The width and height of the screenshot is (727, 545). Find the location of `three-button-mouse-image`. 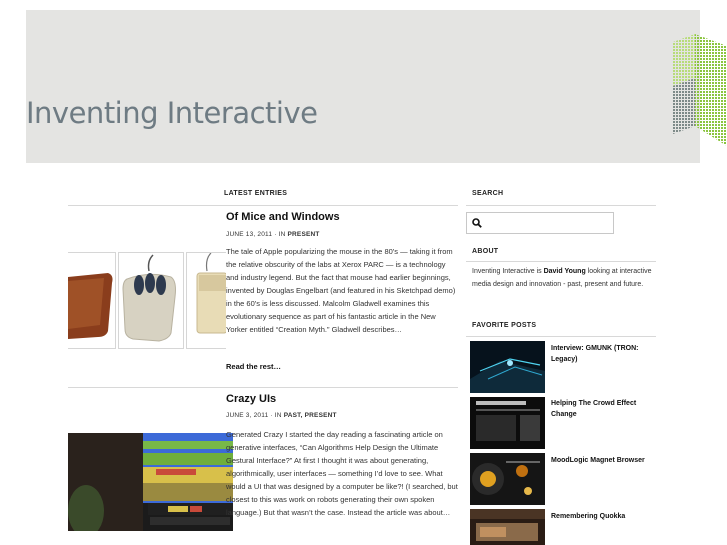

three-button-mouse-image is located at coordinates (149, 298).